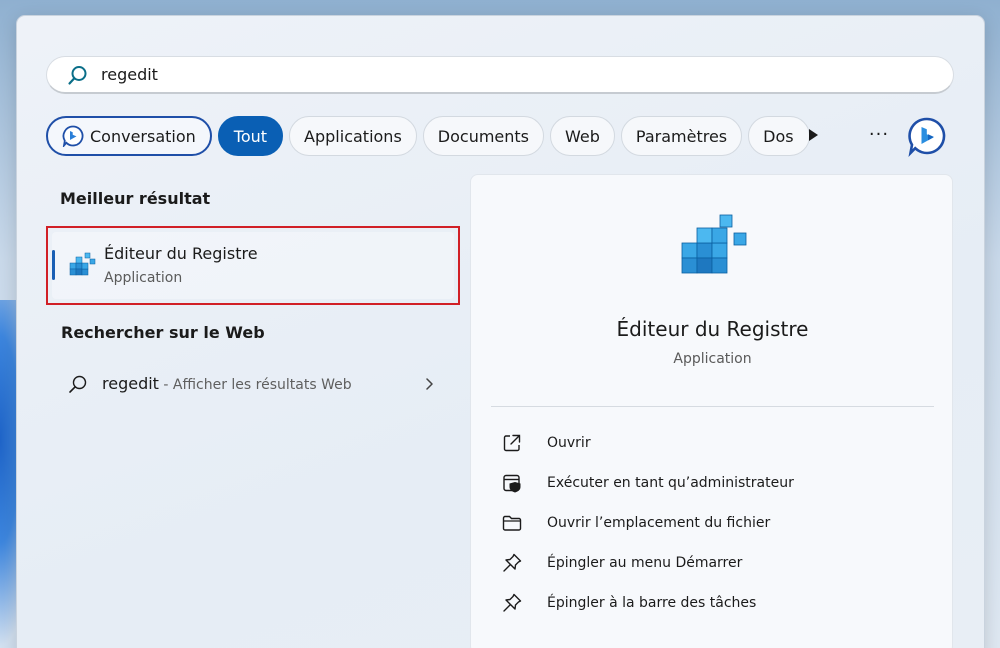 The width and height of the screenshot is (1000, 648). What do you see at coordinates (163, 332) in the screenshot?
I see `web-search-header: Rechercher sur le Web` at bounding box center [163, 332].